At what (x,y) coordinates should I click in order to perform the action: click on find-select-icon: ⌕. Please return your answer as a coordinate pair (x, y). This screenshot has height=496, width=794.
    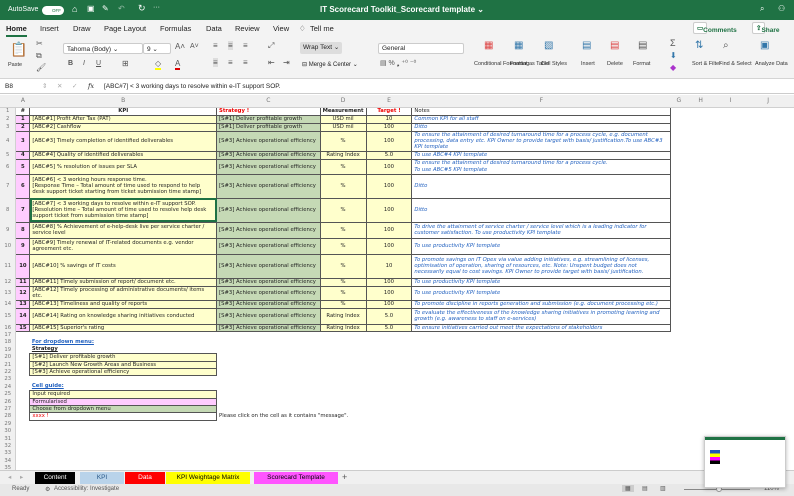
    Looking at the image, I should click on (726, 45).